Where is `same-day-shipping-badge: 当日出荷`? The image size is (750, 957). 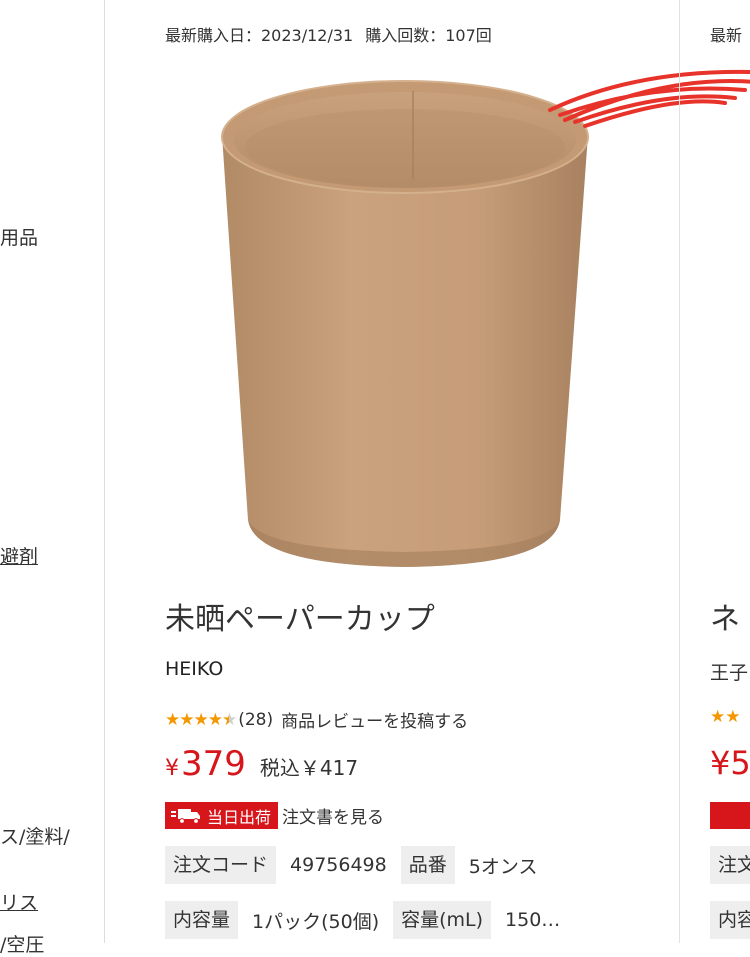 same-day-shipping-badge: 当日出荷 is located at coordinates (222, 815).